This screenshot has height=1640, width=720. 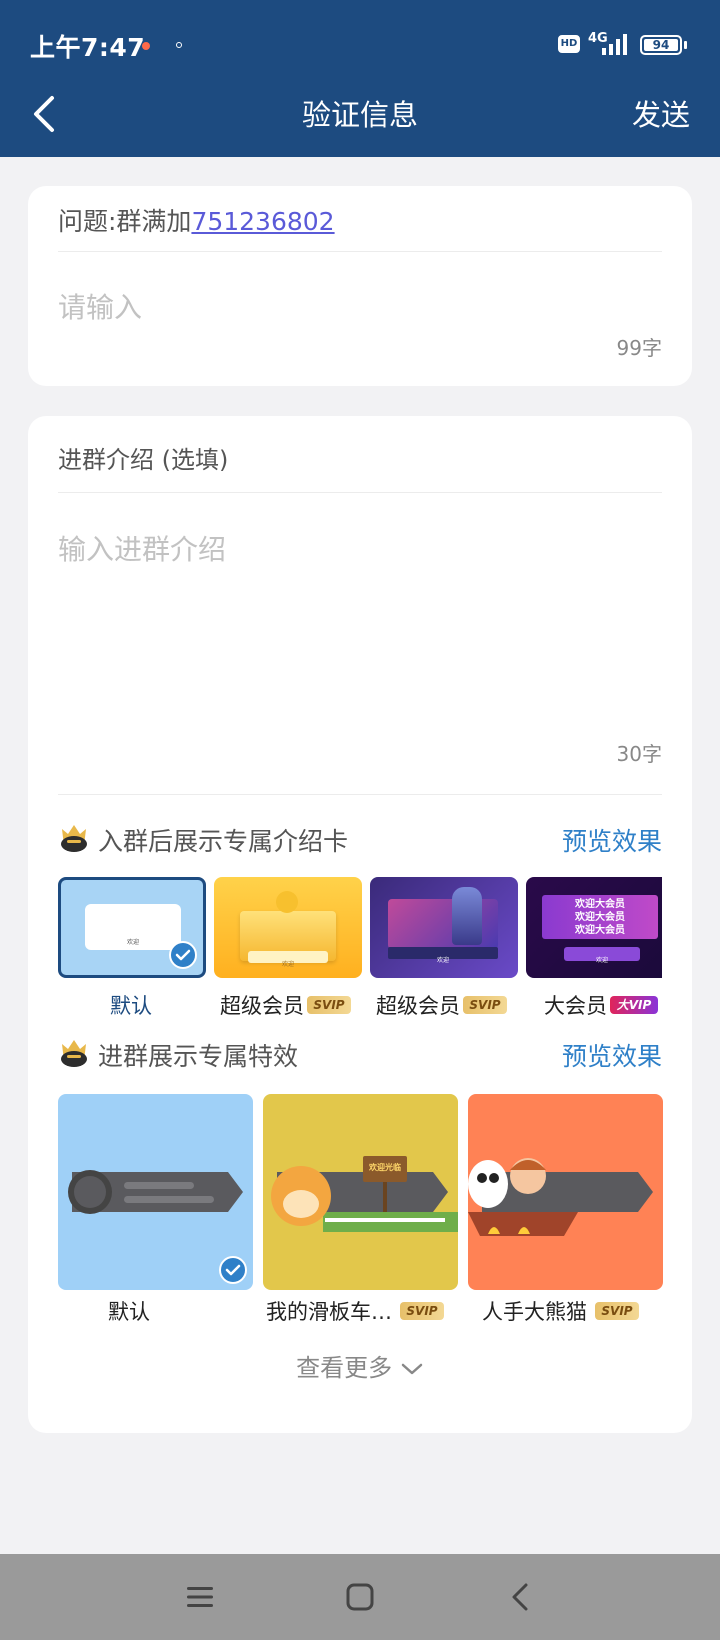 I want to click on card-label-default: 默认, so click(x=131, y=1005).